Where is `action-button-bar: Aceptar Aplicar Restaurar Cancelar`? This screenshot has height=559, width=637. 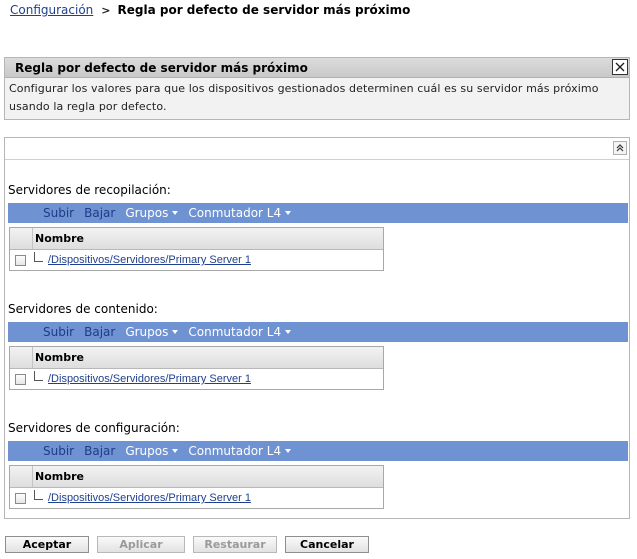 action-button-bar: Aceptar Aplicar Restaurar Cancelar is located at coordinates (191, 544).